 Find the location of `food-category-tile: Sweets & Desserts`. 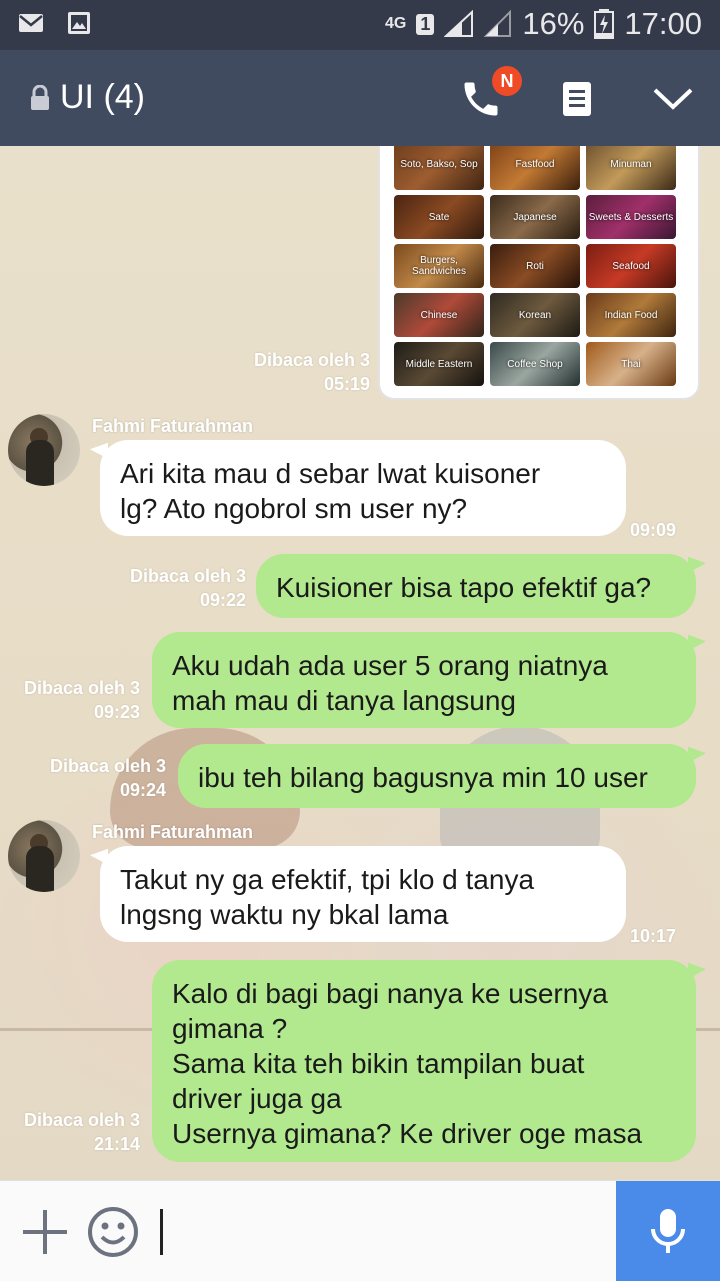

food-category-tile: Sweets & Desserts is located at coordinates (631, 217).